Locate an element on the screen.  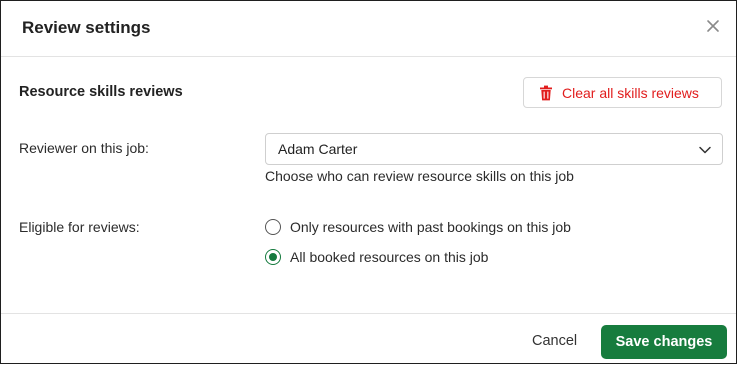
save-changes-button: Save changes is located at coordinates (664, 342).